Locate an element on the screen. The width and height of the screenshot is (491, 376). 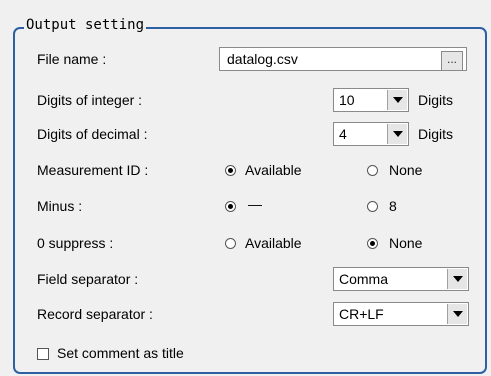
zero-suppress-available-text: Available is located at coordinates (273, 243).